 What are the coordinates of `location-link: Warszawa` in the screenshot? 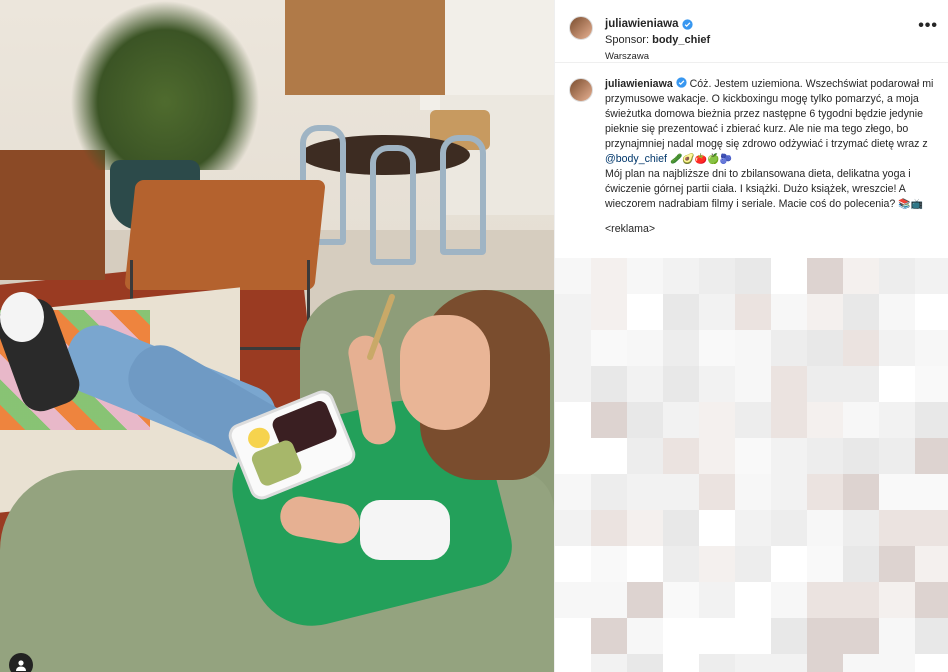 It's located at (657, 57).